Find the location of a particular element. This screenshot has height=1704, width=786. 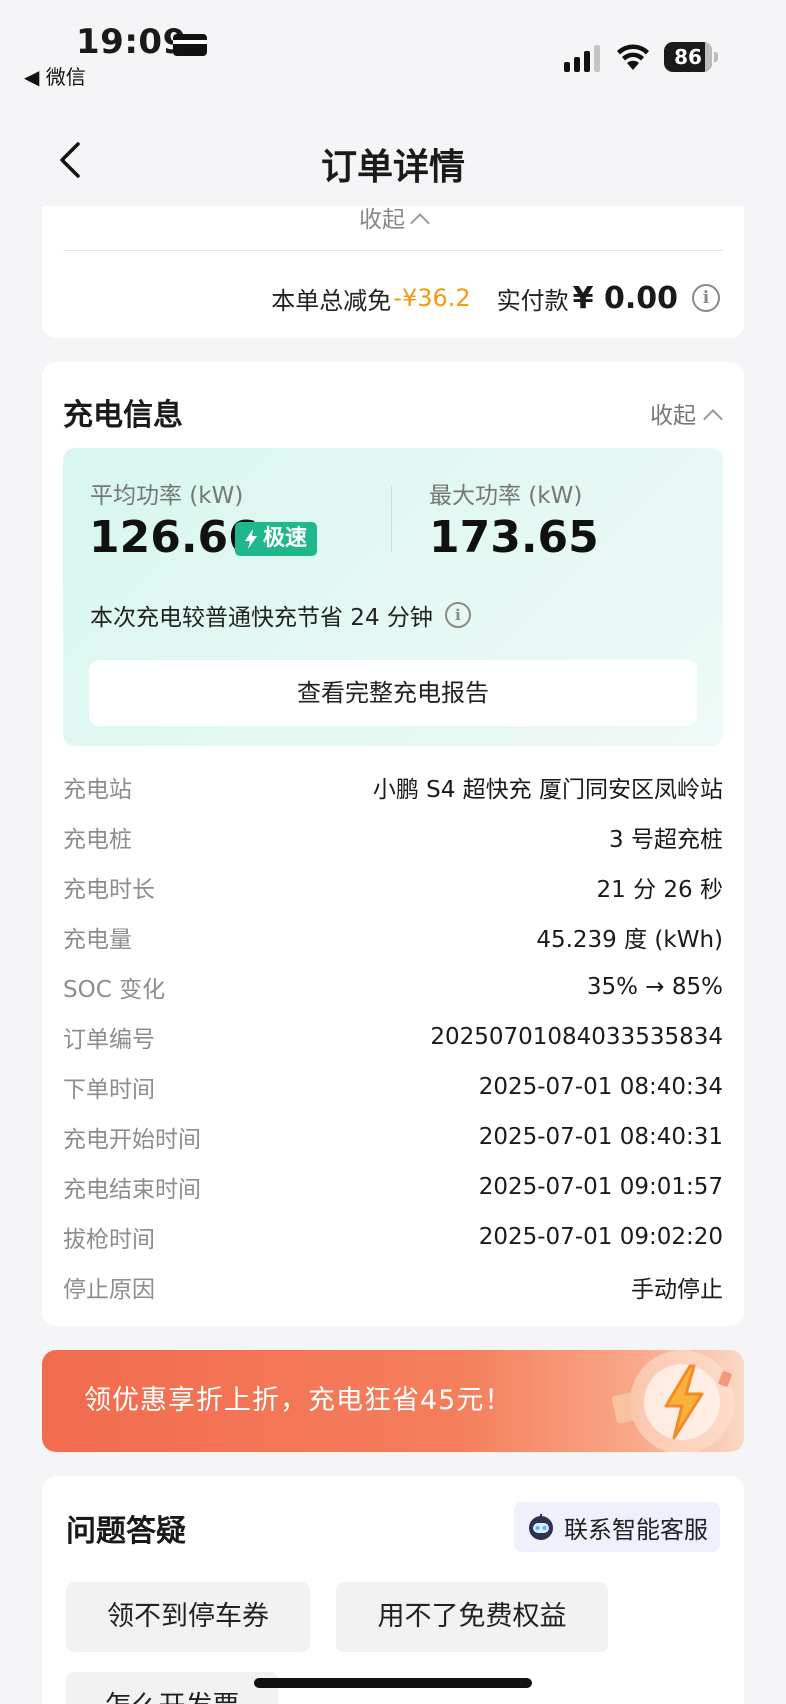

status-bar: 19:09 ◀ 微信 86 is located at coordinates (393, 50).